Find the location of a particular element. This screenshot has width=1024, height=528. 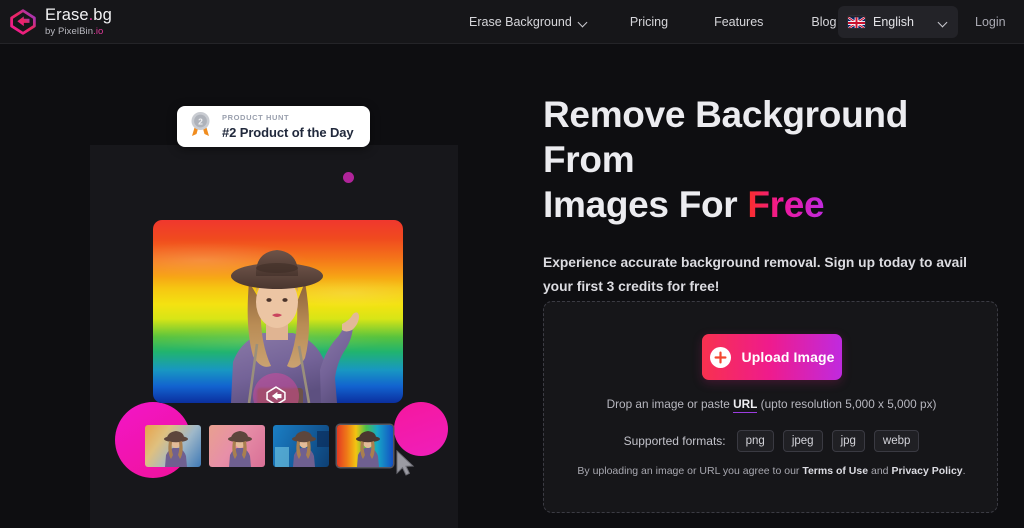

brand-text: Erase.bg by PixelBin.io is located at coordinates (78, 21).